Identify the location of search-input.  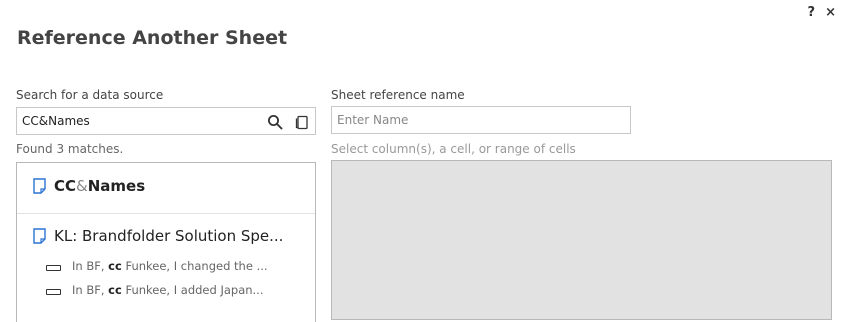
(137, 121).